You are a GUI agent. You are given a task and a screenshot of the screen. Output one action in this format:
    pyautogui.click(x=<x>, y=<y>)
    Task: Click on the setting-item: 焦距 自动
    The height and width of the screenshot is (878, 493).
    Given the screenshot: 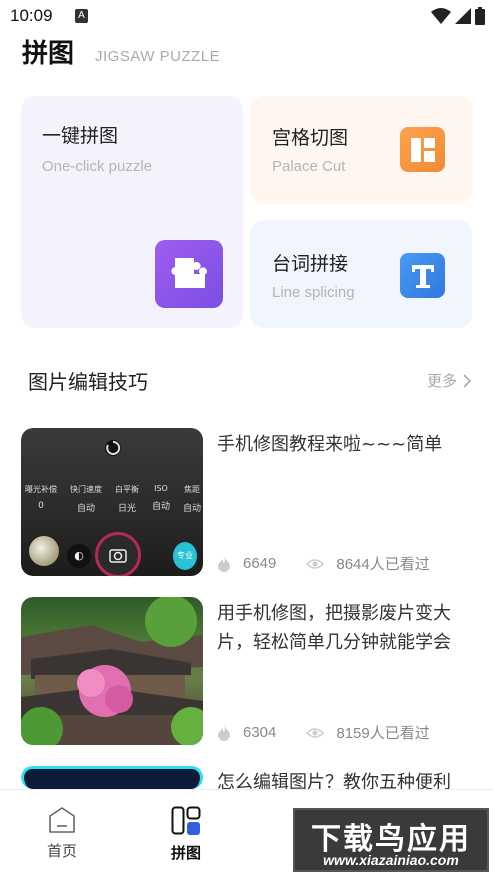 What is the action you would take?
    pyautogui.click(x=191, y=499)
    